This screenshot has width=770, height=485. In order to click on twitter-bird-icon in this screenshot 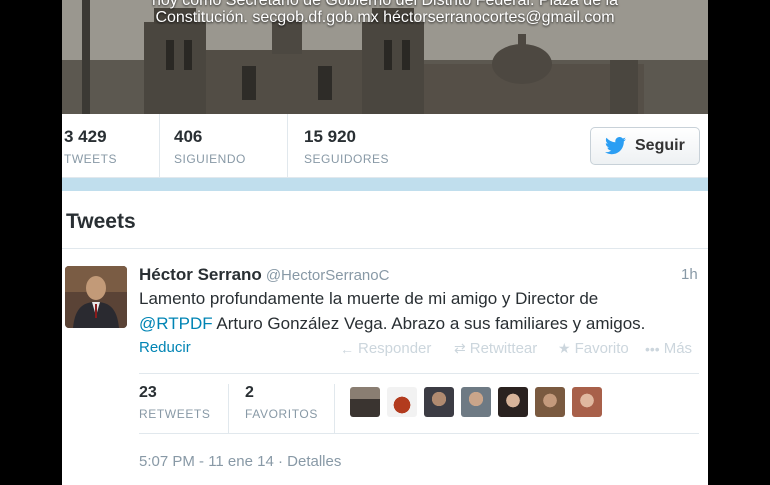, I will do `click(616, 146)`.